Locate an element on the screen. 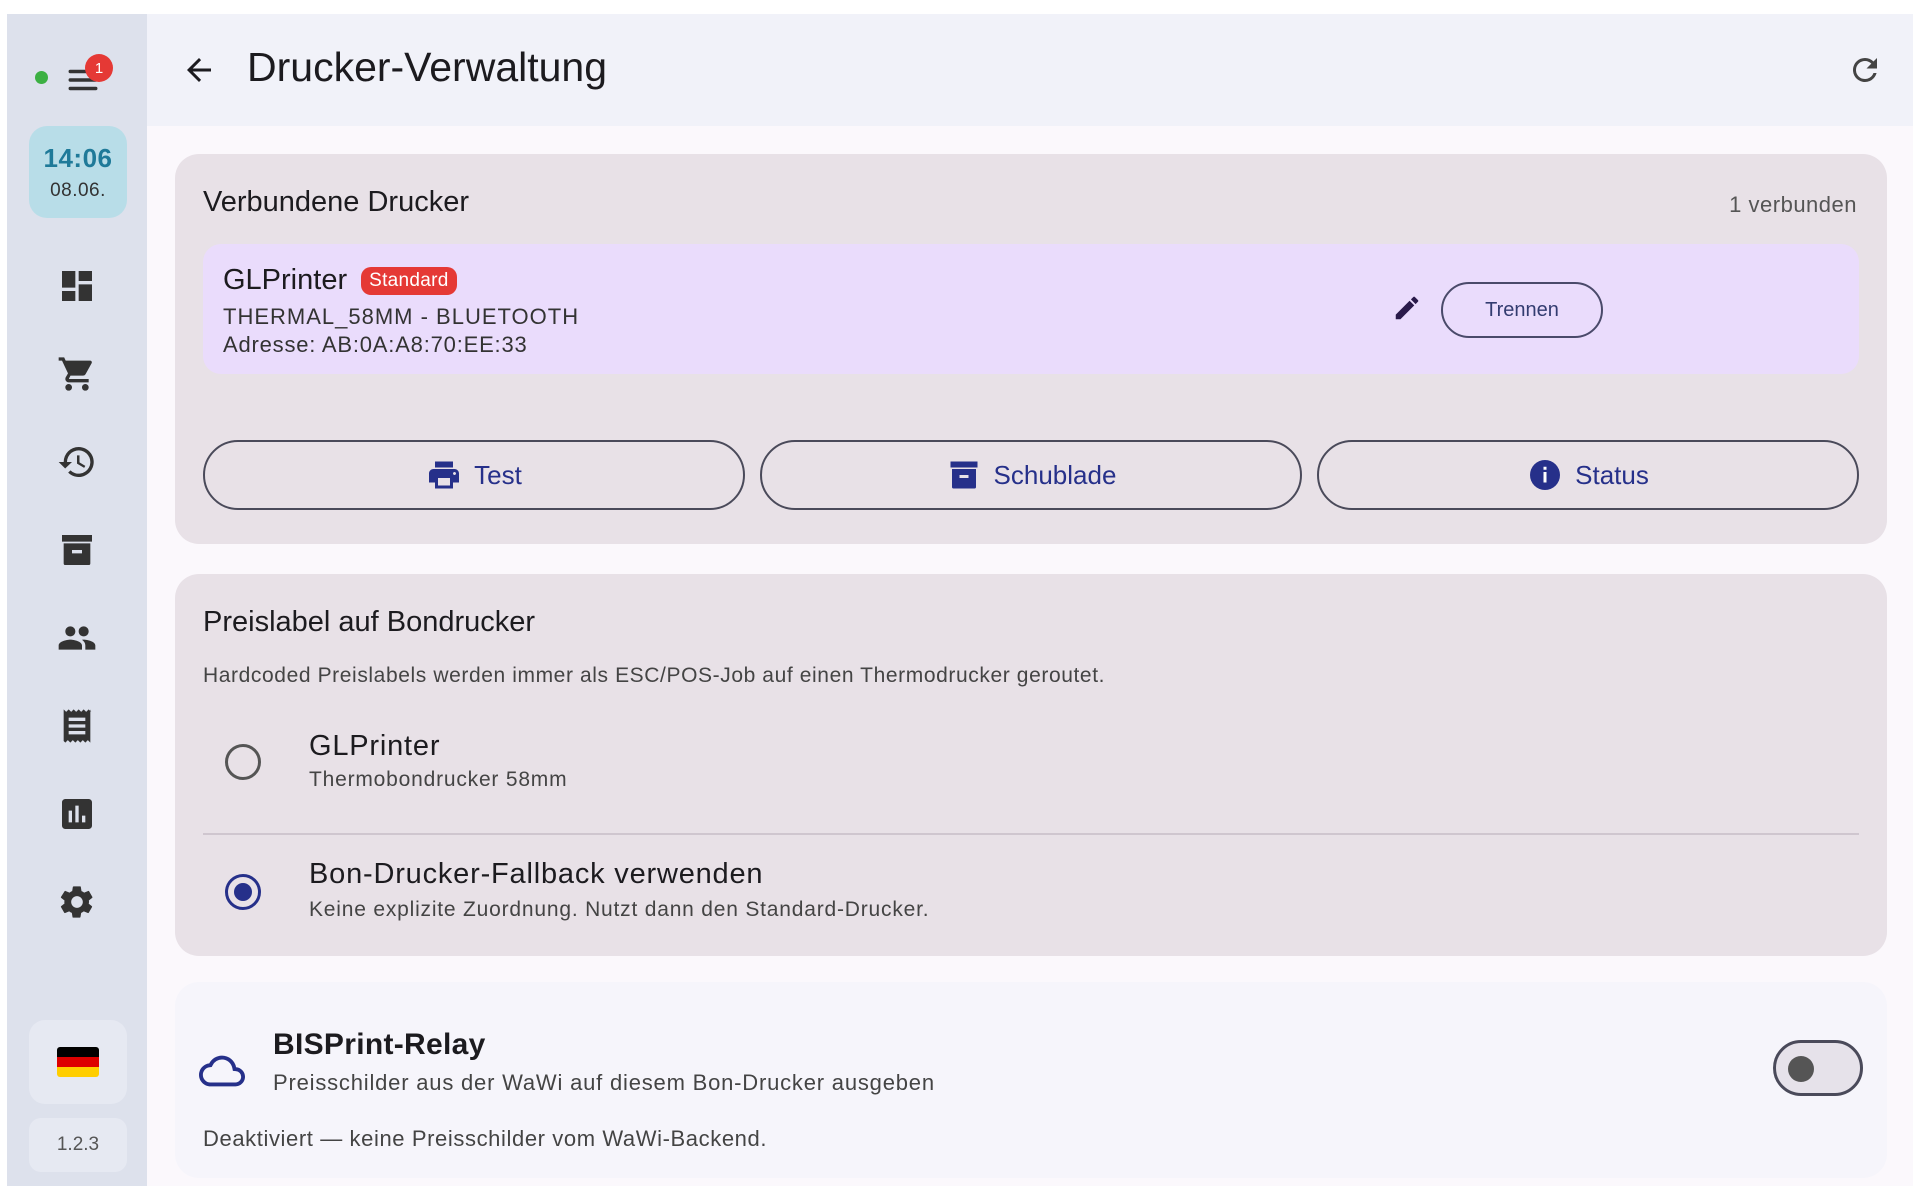  connected-printers-title: Verbundene Drucker is located at coordinates (336, 202).